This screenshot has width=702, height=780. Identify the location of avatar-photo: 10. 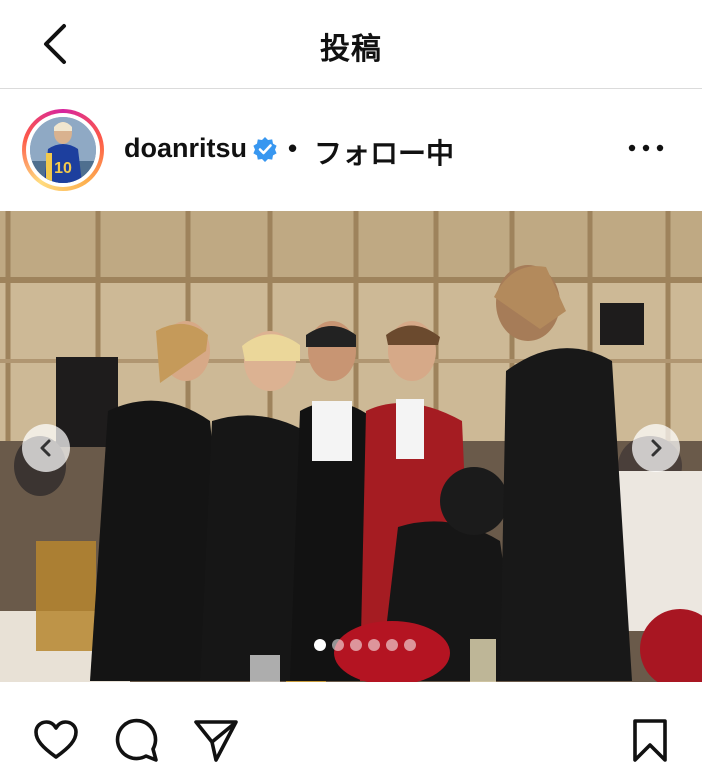
(63, 150).